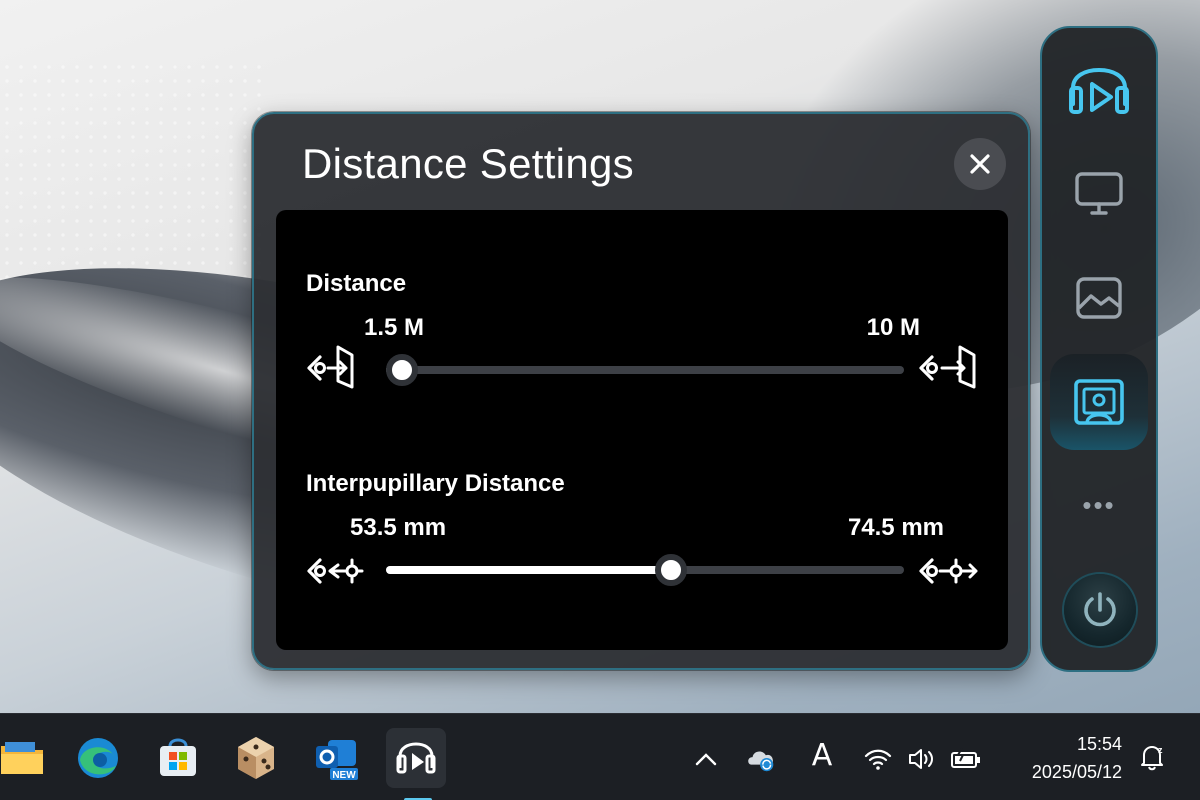 The height and width of the screenshot is (800, 1200). I want to click on volume-icon, so click(921, 759).